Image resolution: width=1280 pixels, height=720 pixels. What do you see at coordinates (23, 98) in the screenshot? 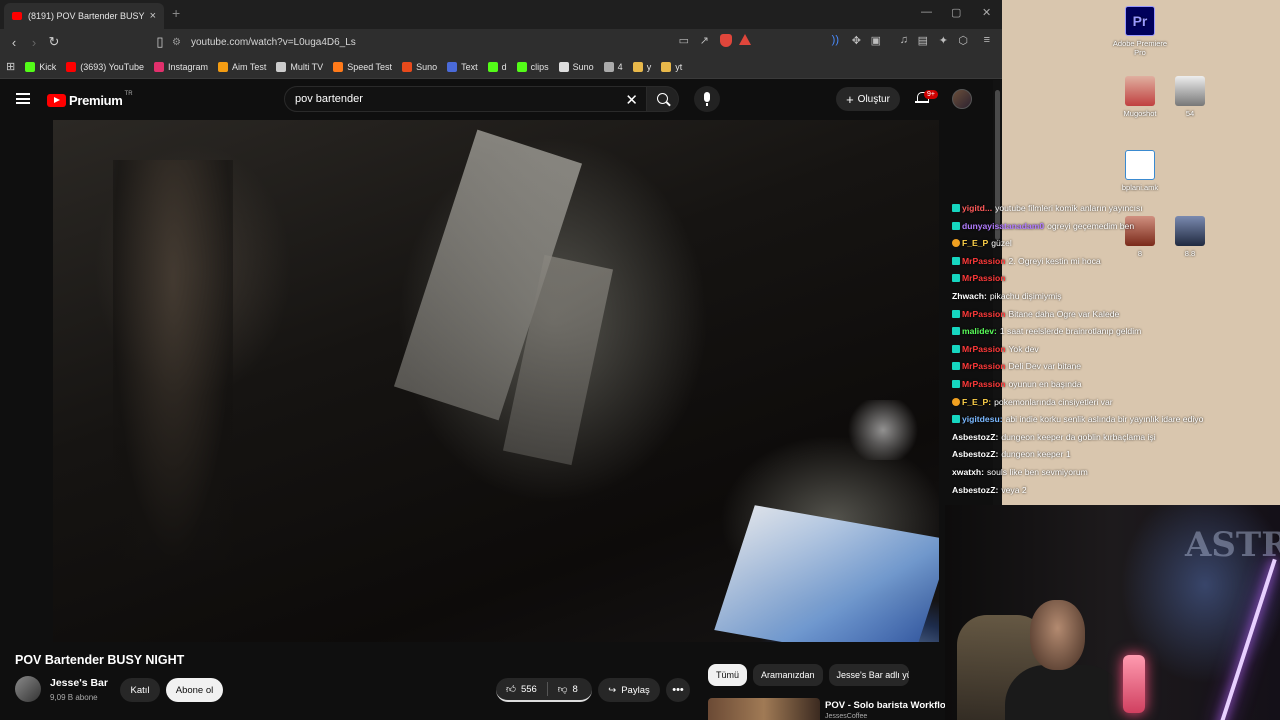
I see `hamburger-menu-icon` at bounding box center [23, 98].